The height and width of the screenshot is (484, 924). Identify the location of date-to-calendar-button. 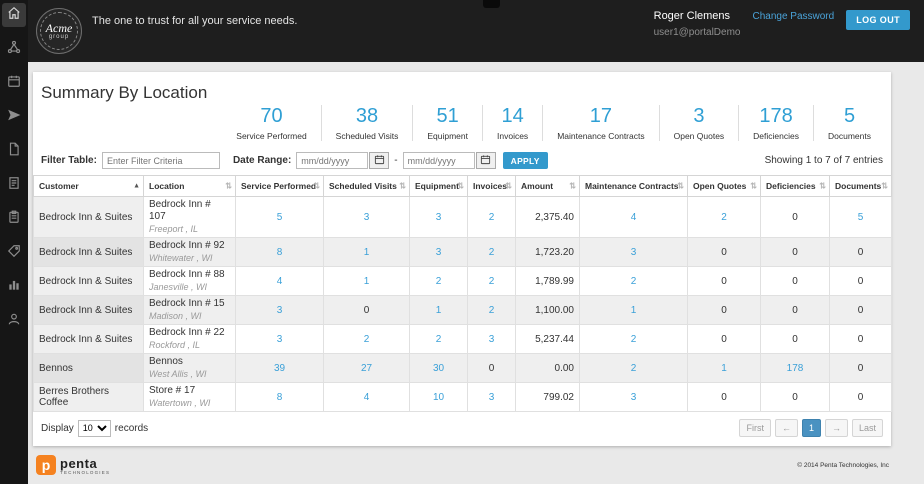
(485, 160).